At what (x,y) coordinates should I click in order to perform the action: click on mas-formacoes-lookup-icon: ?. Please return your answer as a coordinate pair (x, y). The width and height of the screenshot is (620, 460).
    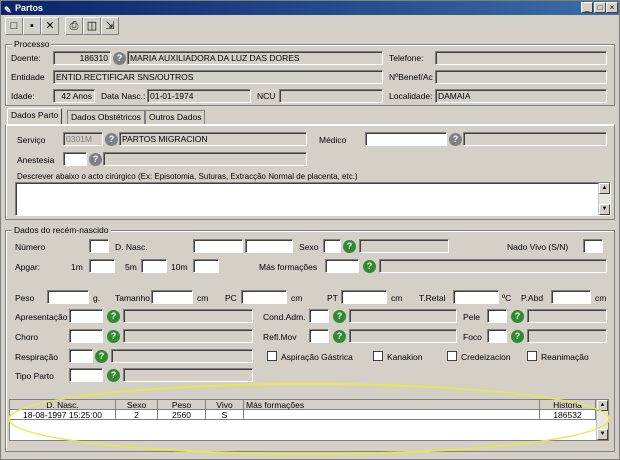
    Looking at the image, I should click on (369, 266).